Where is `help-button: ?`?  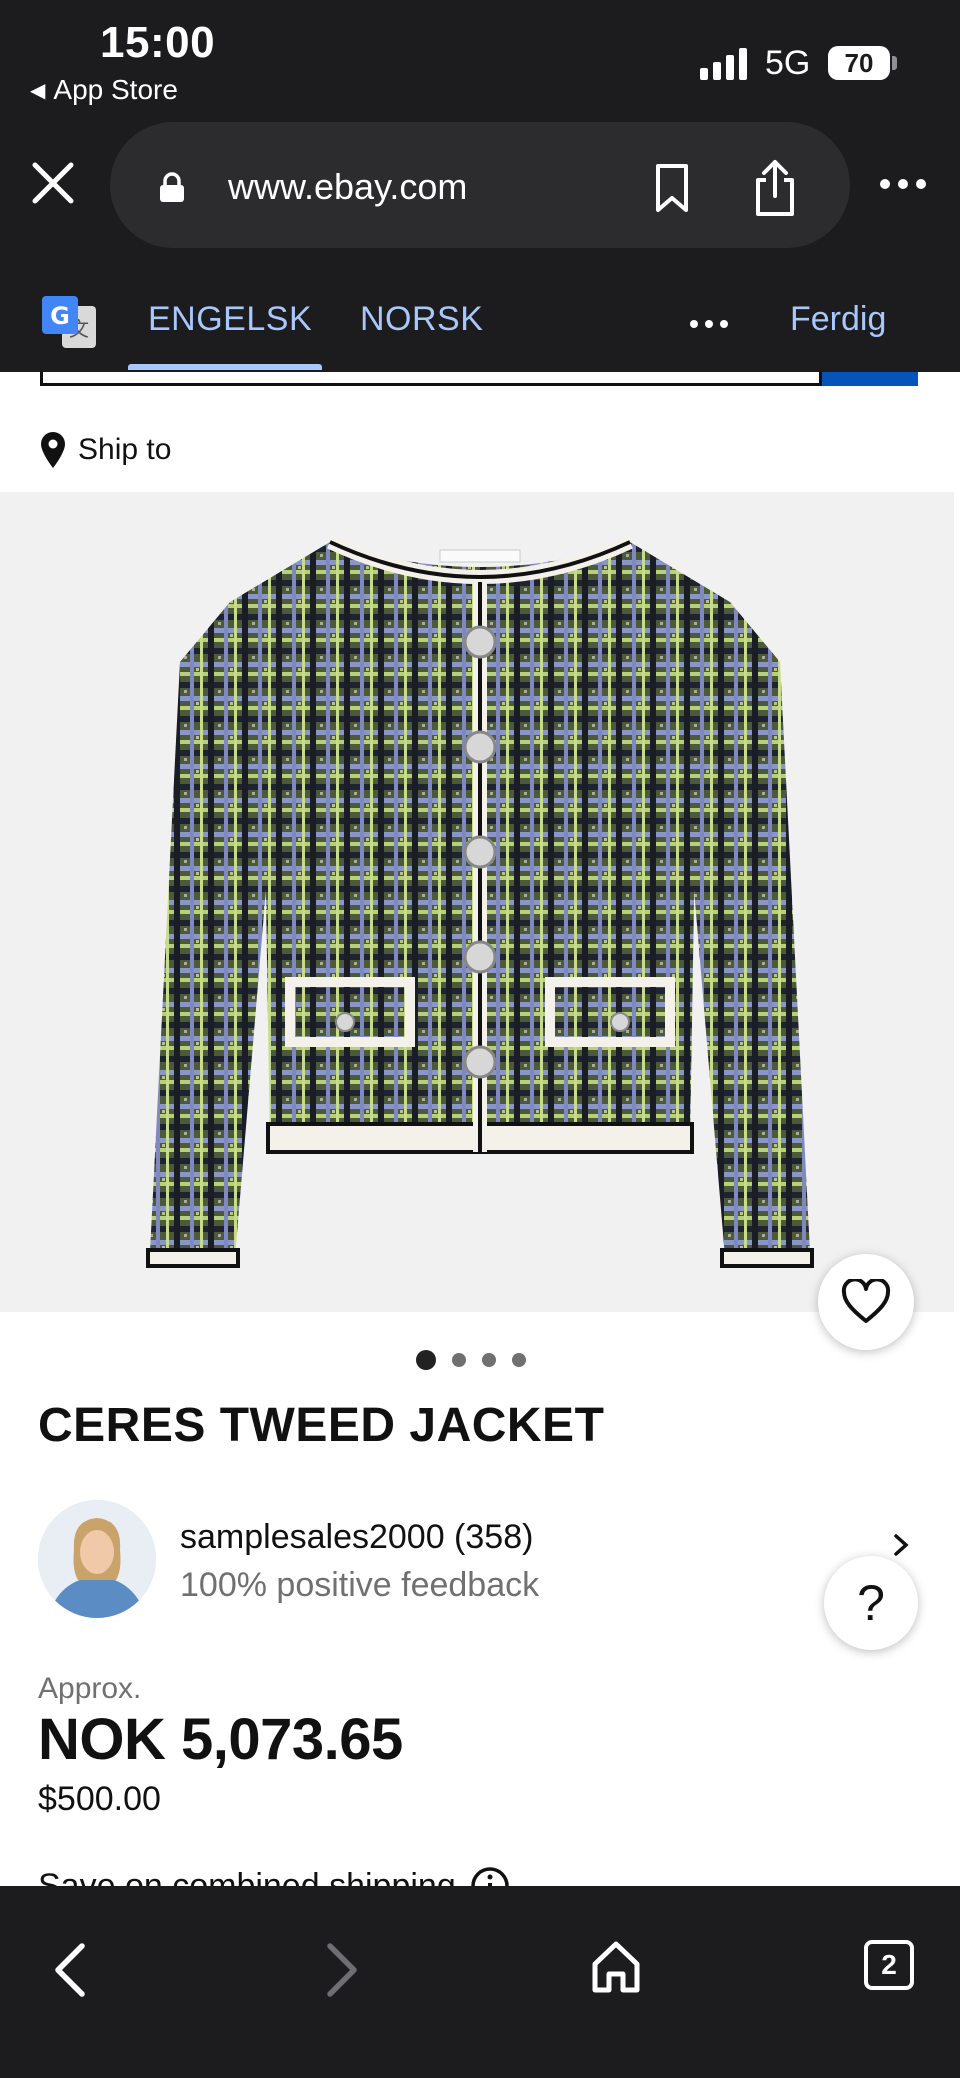 help-button: ? is located at coordinates (871, 1603).